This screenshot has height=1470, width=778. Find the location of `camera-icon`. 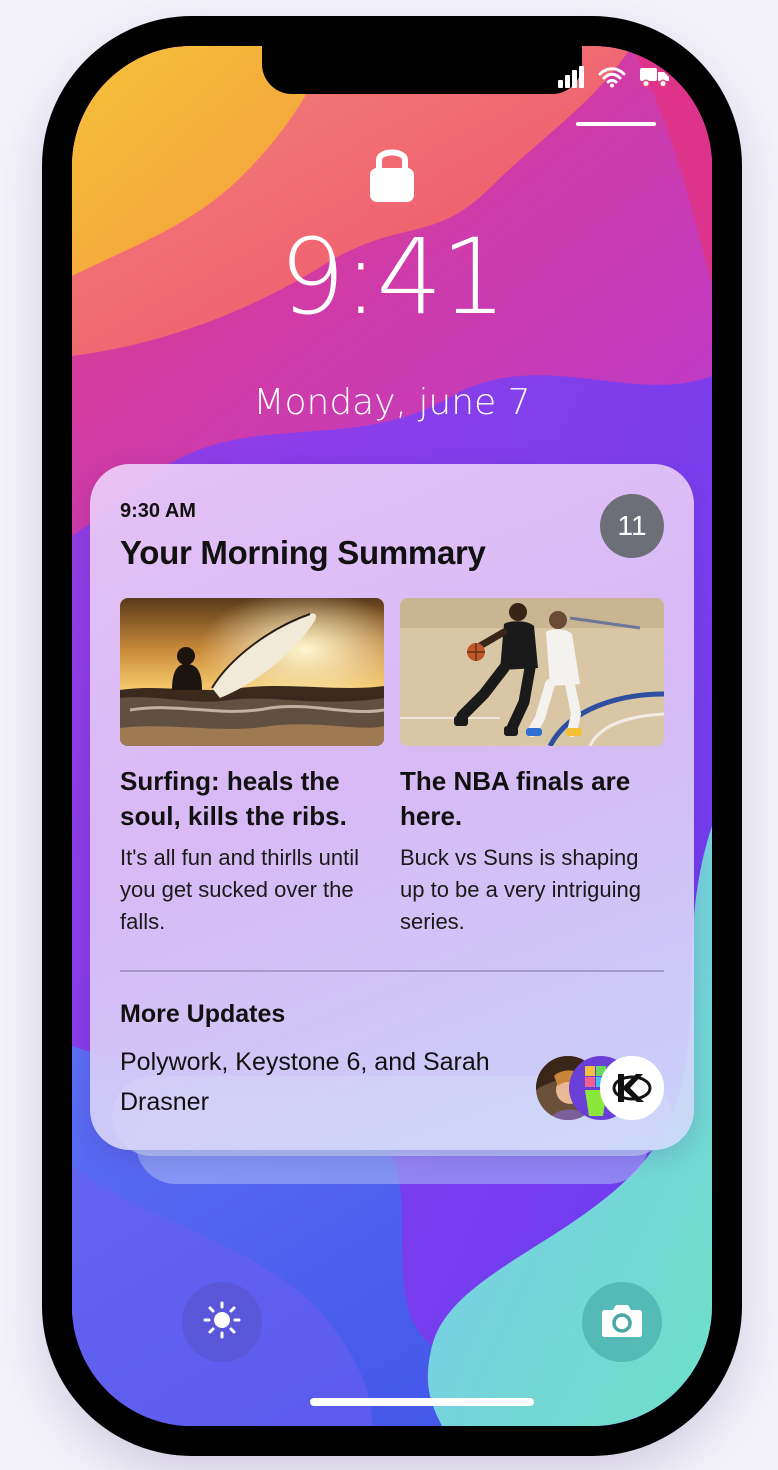

camera-icon is located at coordinates (622, 1322).